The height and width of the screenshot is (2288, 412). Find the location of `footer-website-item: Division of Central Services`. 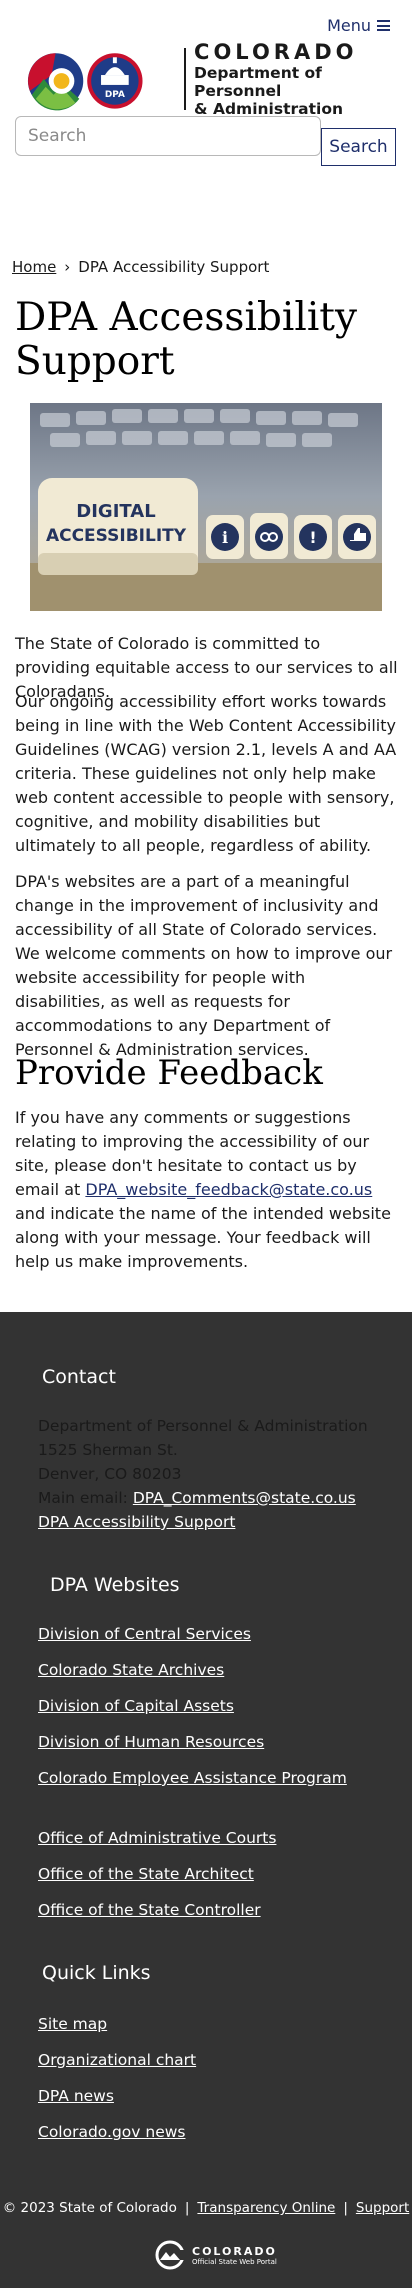

footer-website-item: Division of Central Services is located at coordinates (192, 1640).